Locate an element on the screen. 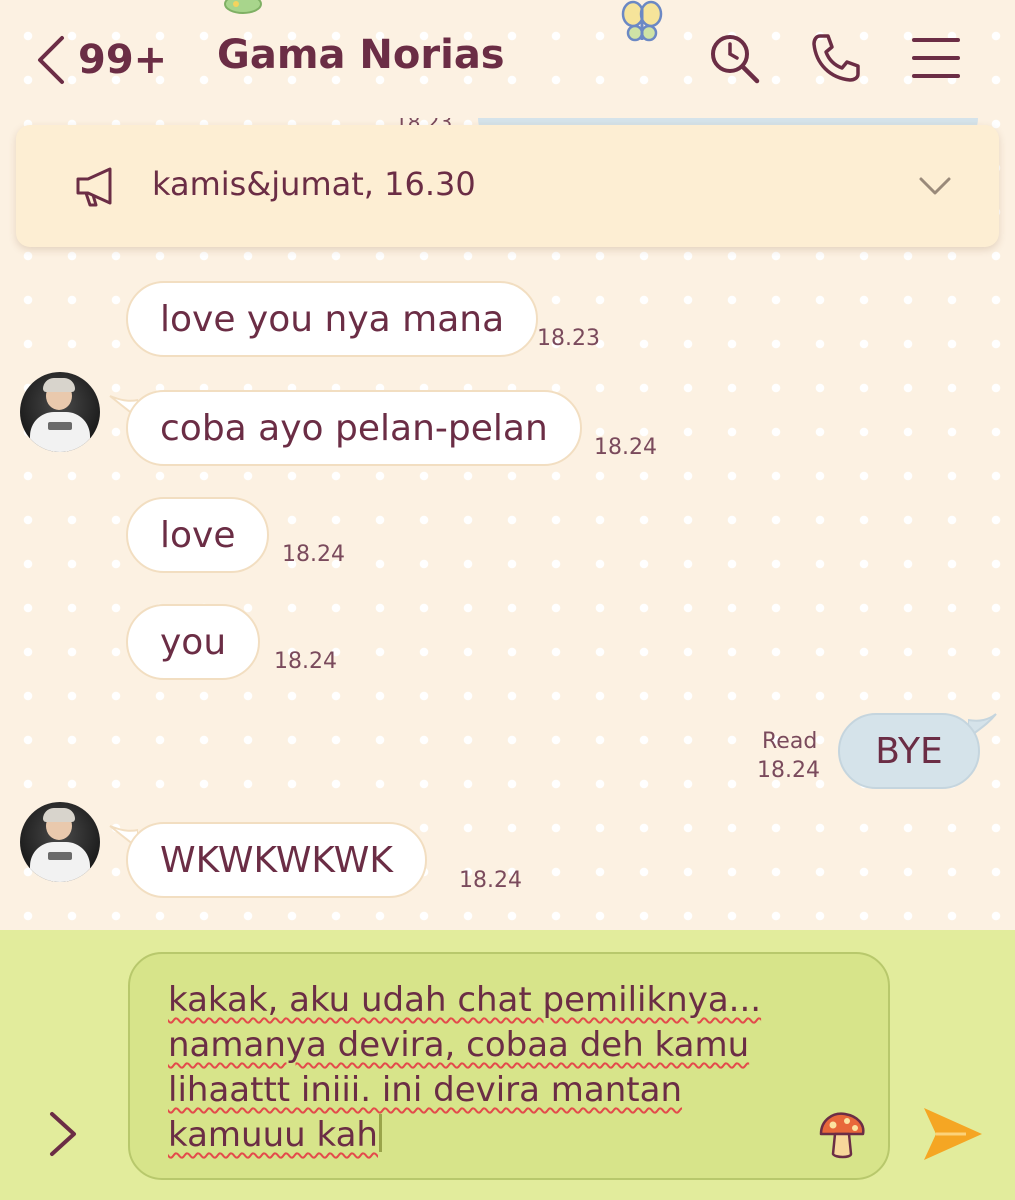 Image resolution: width=1015 pixels, height=1200 pixels. pinned-announcement: kamis&jumat, 16.30 is located at coordinates (507, 186).